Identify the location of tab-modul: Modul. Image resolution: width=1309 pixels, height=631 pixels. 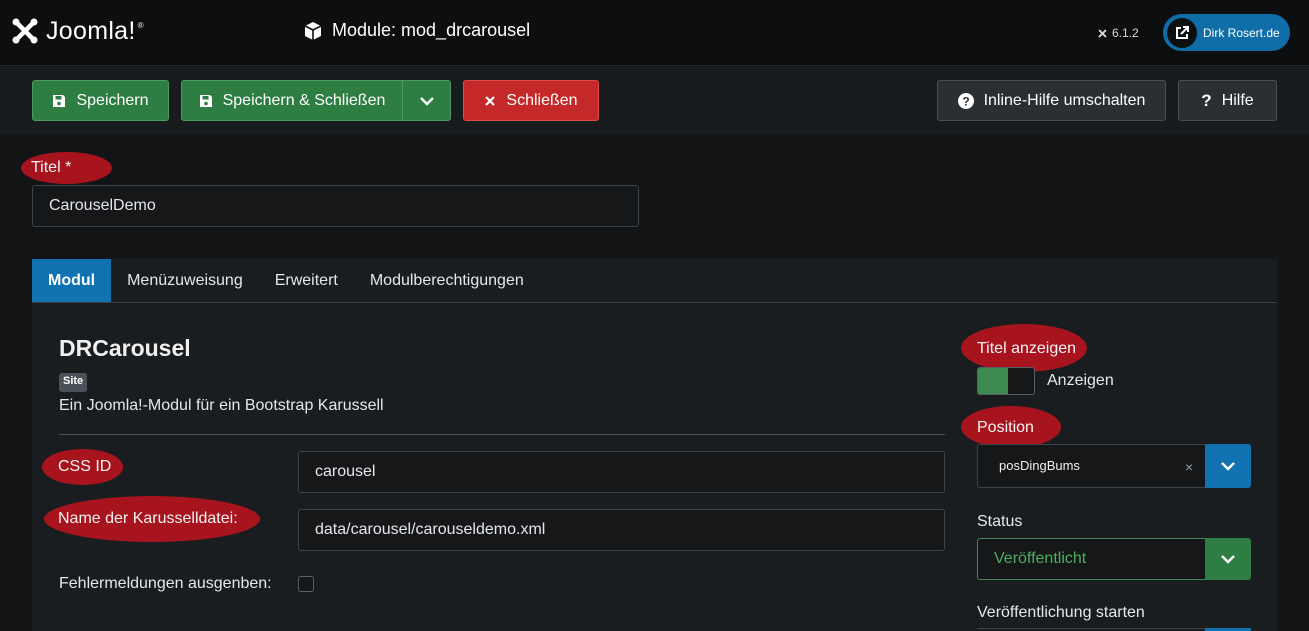
(72, 280).